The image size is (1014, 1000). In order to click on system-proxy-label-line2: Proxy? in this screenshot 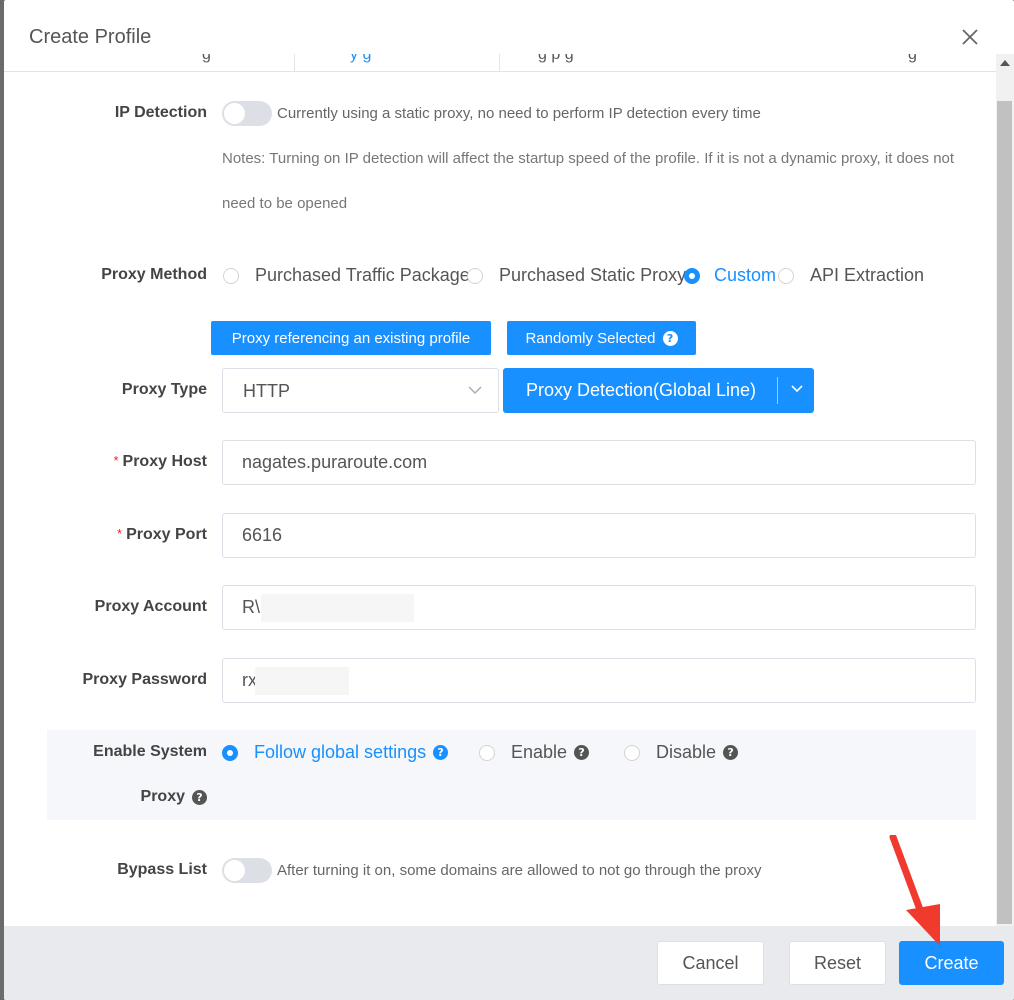, I will do `click(112, 797)`.